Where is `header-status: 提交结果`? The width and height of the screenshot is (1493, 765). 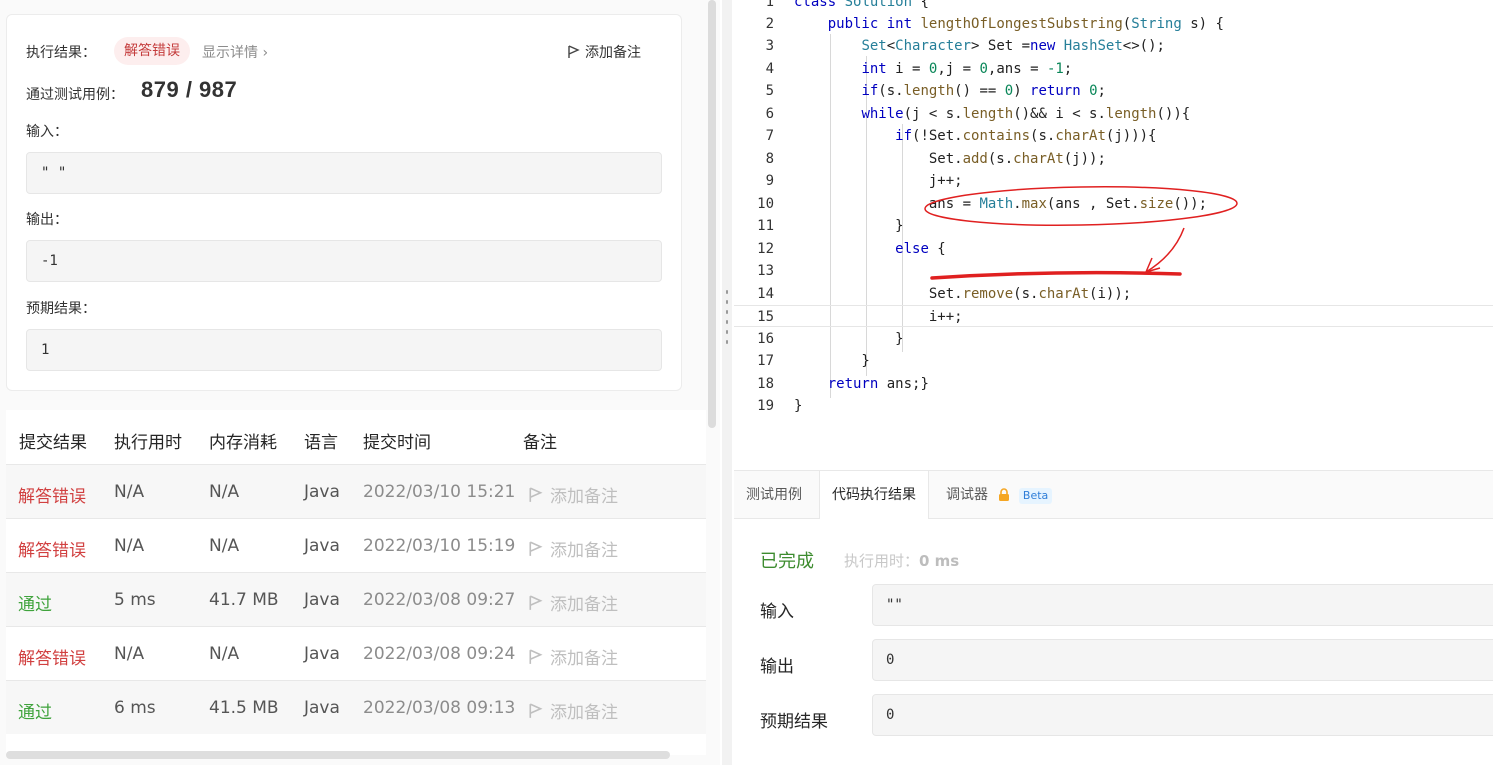
header-status: 提交结果 is located at coordinates (53, 440).